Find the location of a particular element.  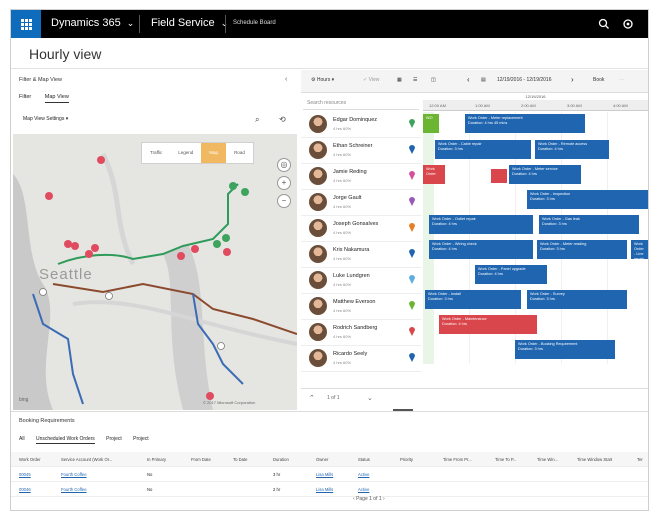

search-icon: ⌕ is located at coordinates (257, 120).